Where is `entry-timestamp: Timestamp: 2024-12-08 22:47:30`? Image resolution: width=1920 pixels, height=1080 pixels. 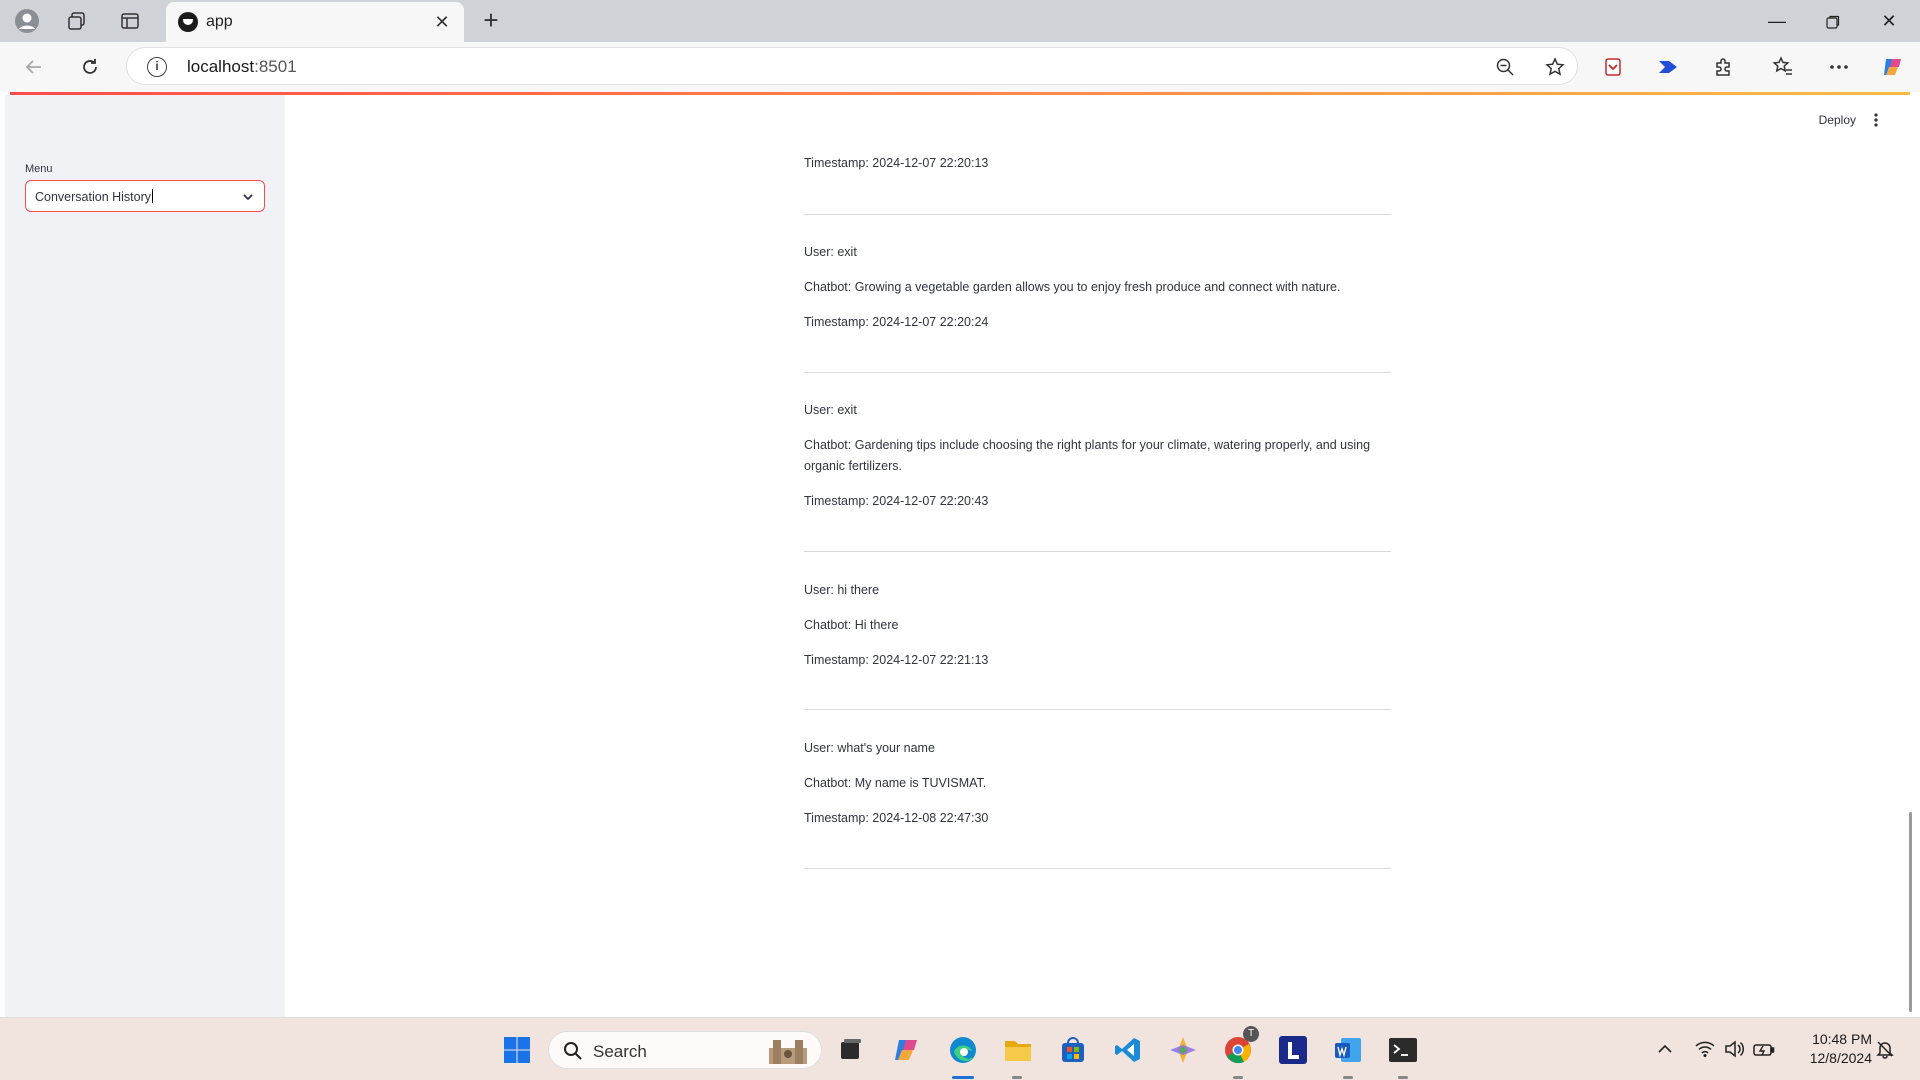 entry-timestamp: Timestamp: 2024-12-08 22:47:30 is located at coordinates (896, 818).